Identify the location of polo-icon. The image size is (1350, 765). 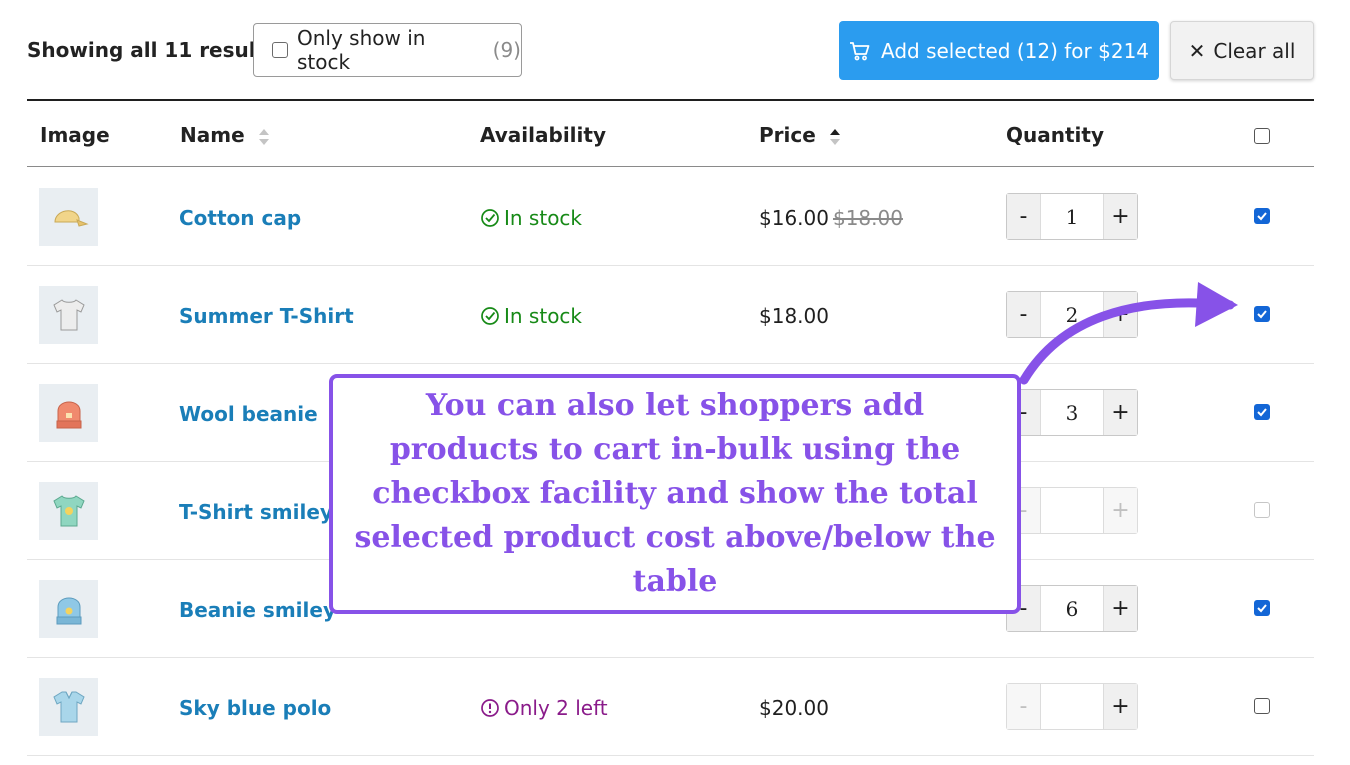
(68, 707).